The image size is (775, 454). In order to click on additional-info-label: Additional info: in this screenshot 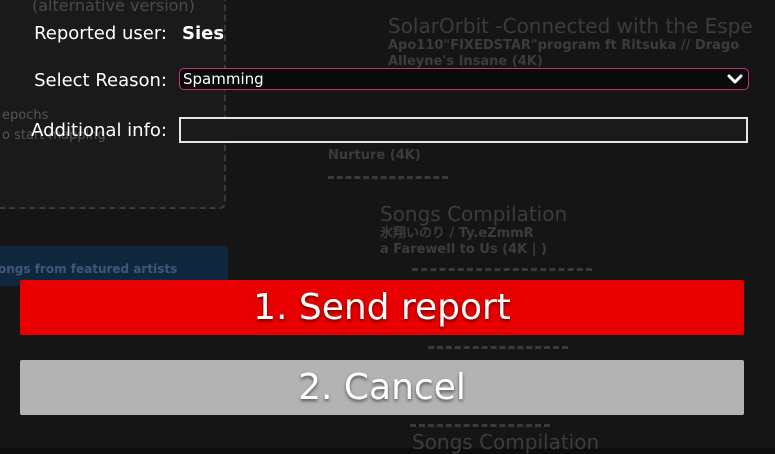, I will do `click(99, 130)`.